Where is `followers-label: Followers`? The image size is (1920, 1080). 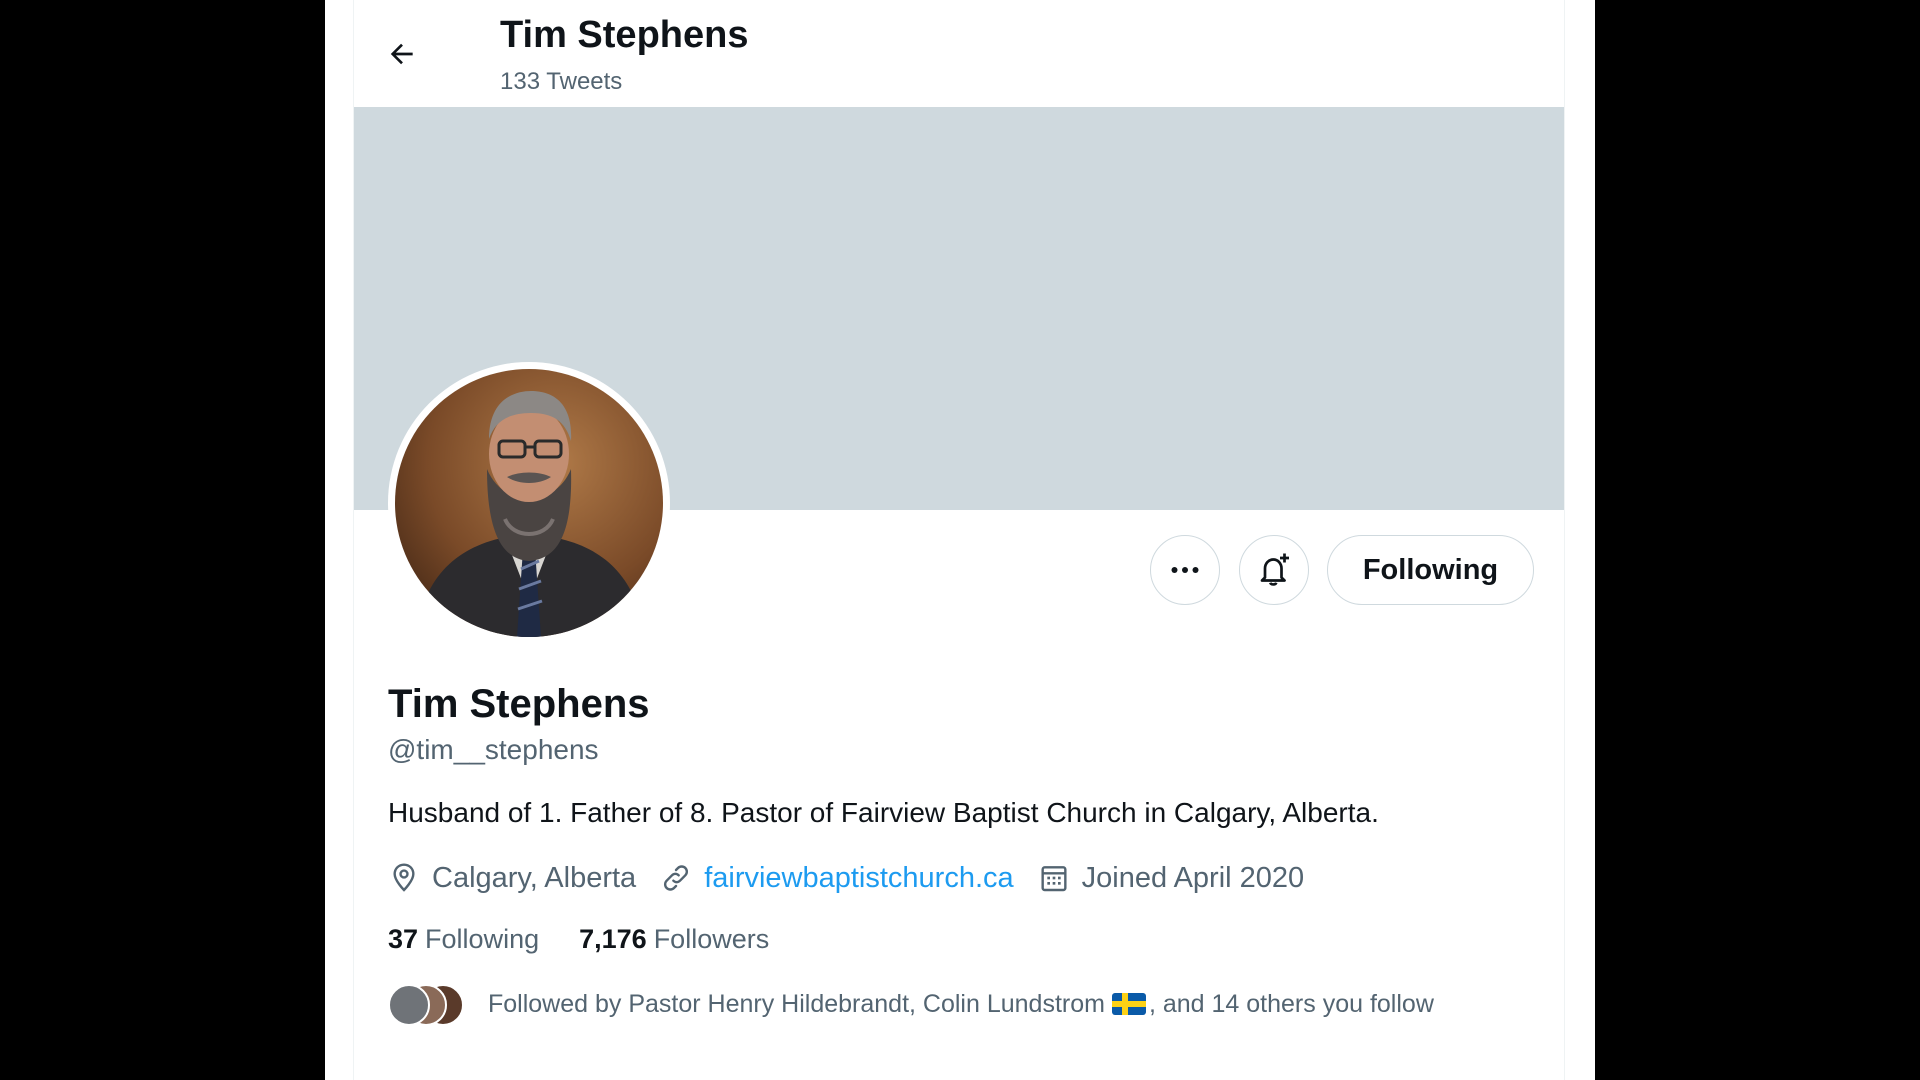
followers-label: Followers is located at coordinates (711, 939).